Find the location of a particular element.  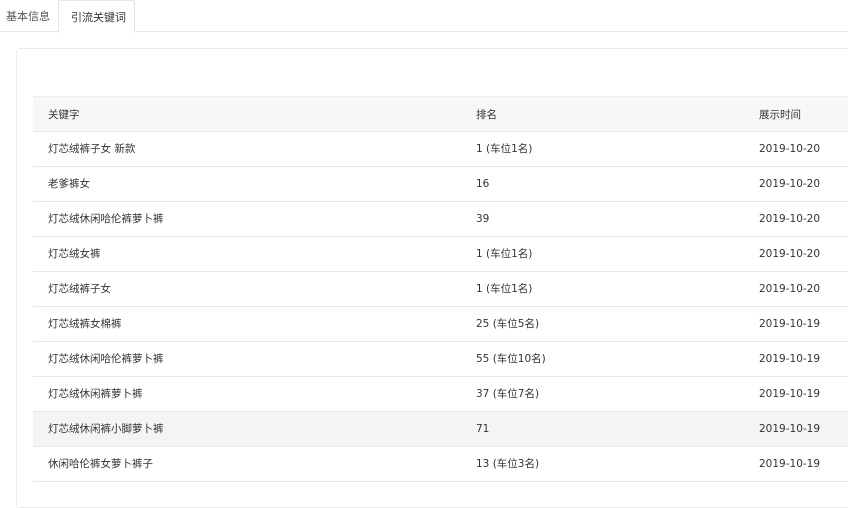

table-row: 灯芯绒裤子女 新款 1 (车位1名) 2019-10-20 is located at coordinates (440, 149).